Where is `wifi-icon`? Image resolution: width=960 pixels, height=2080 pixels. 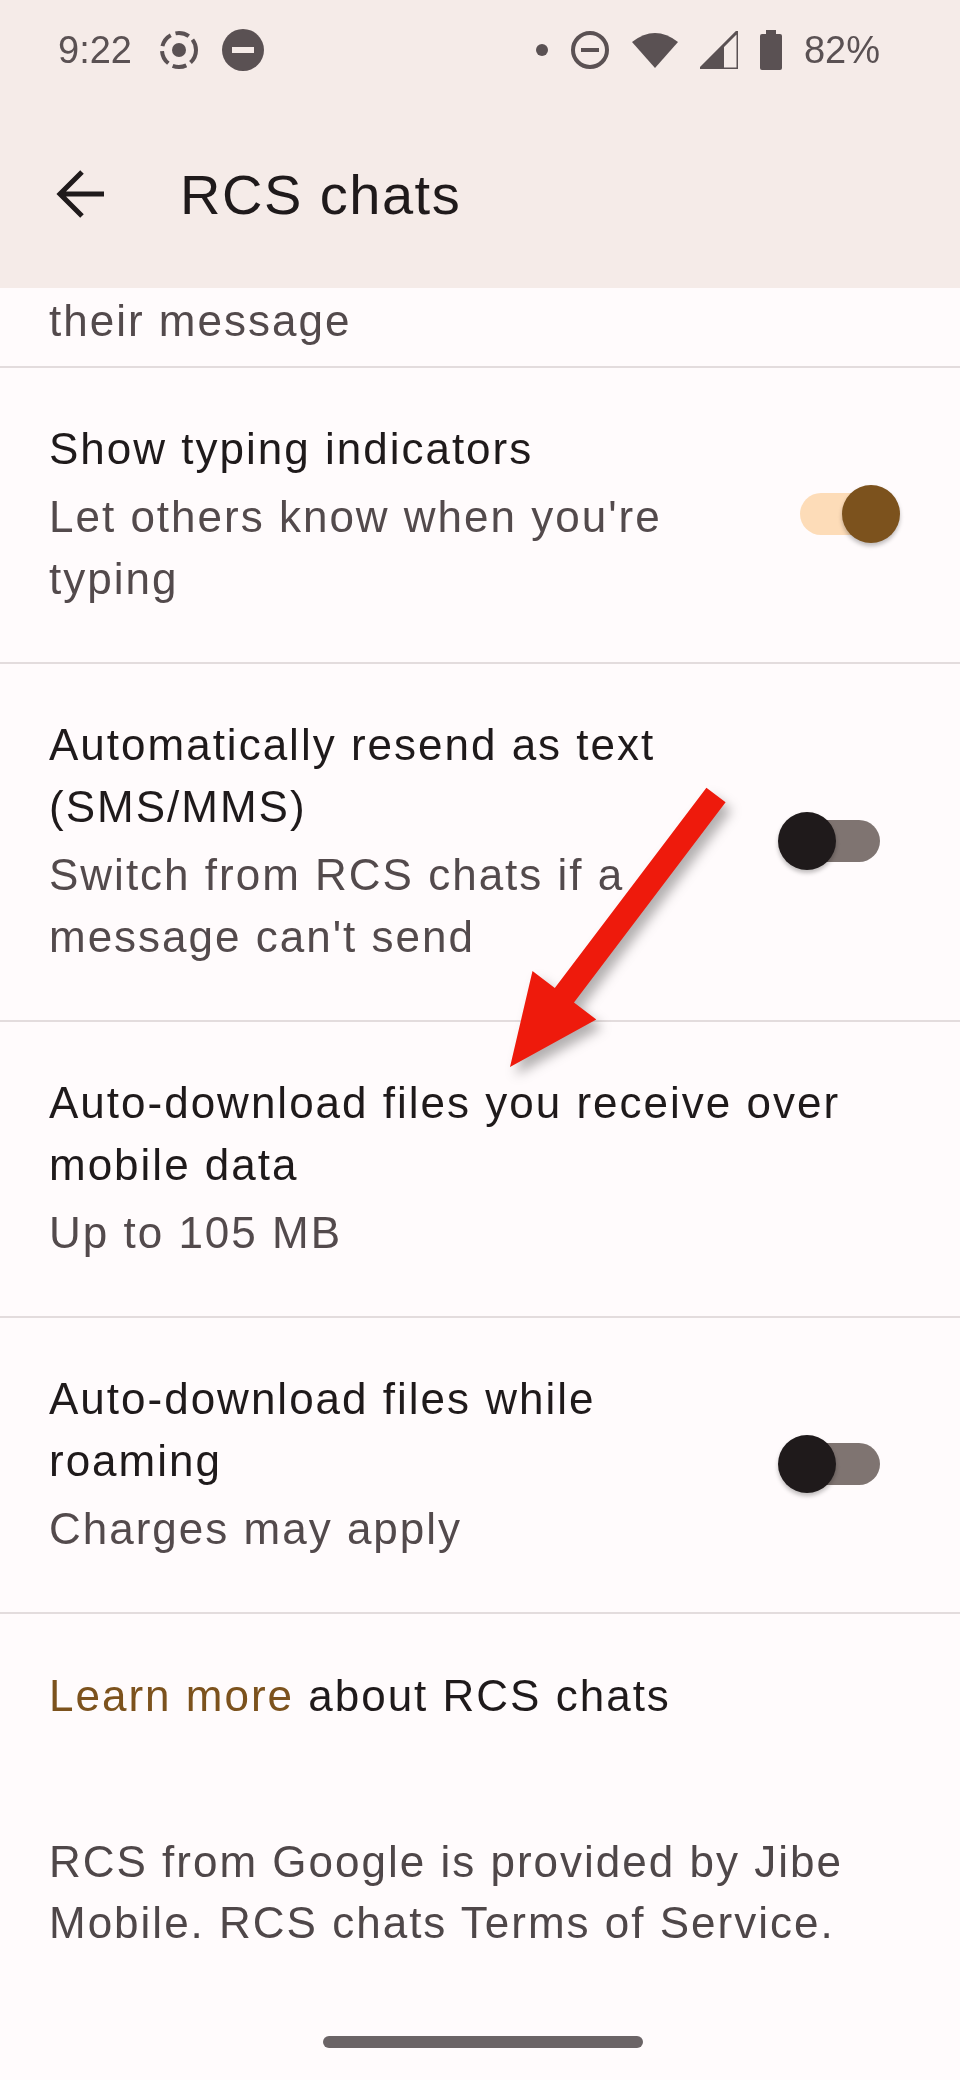 wifi-icon is located at coordinates (654, 50).